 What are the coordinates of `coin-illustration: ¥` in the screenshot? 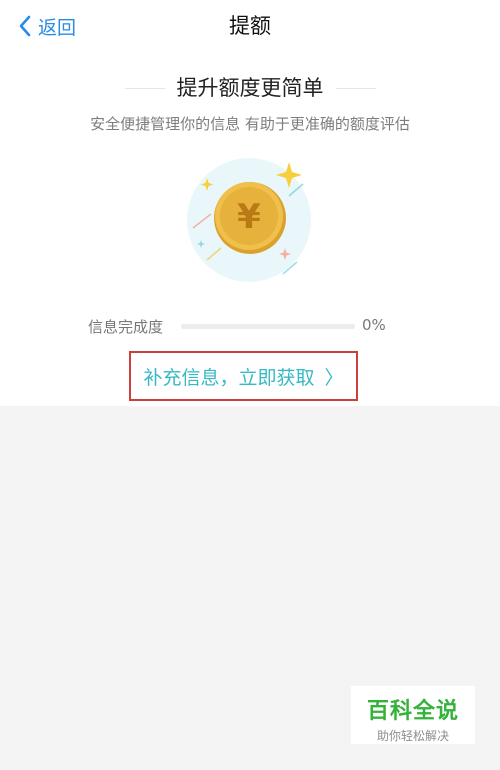 It's located at (249, 220).